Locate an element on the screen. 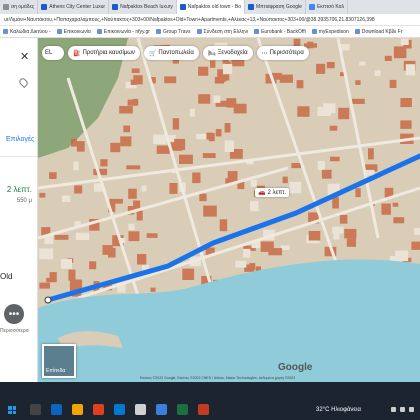  route-time: 2 λεπτ. is located at coordinates (19, 189).